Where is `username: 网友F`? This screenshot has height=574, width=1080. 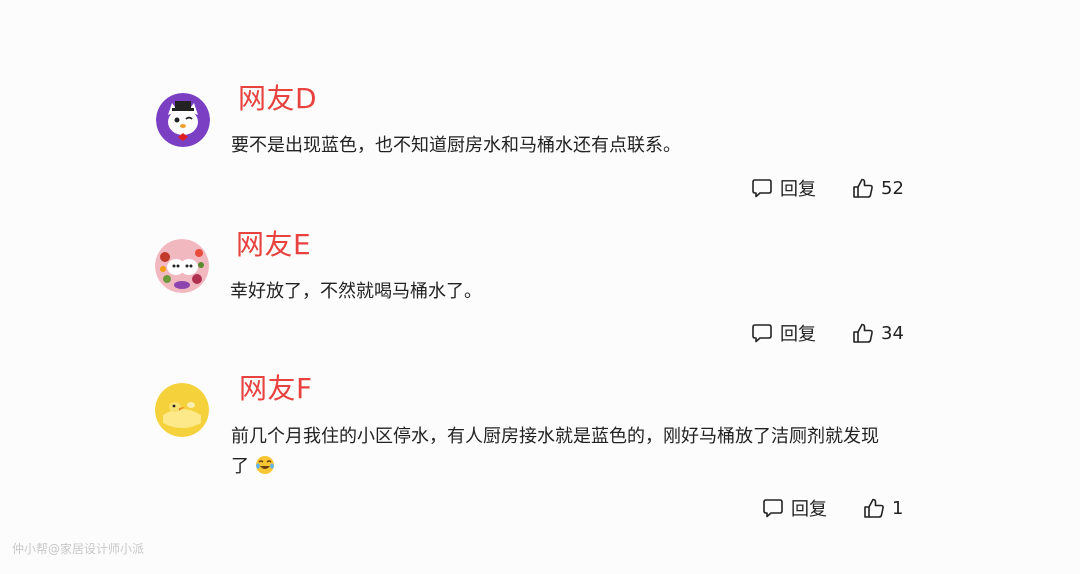 username: 网友F is located at coordinates (276, 389).